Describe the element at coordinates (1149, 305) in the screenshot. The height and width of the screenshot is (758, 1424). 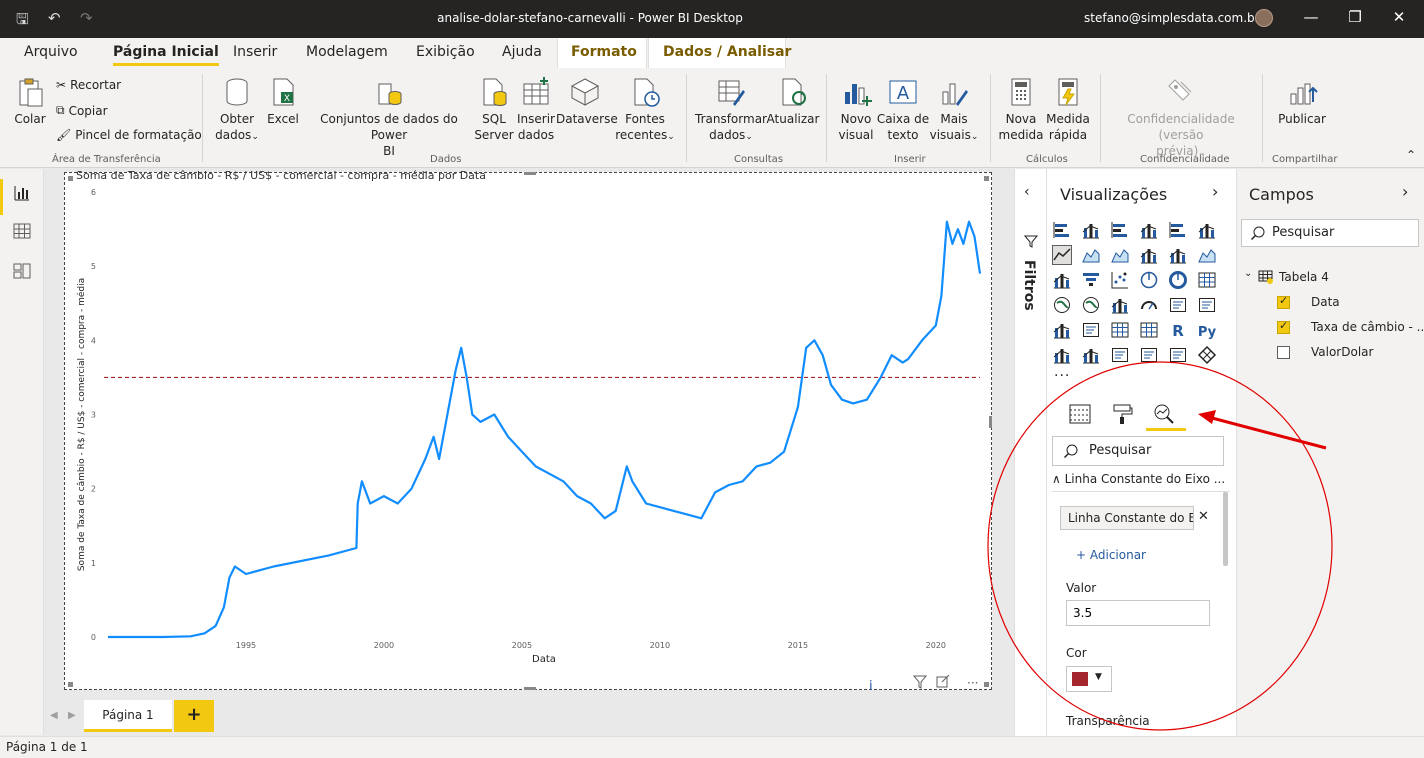
I see `gauge-icon` at that location.